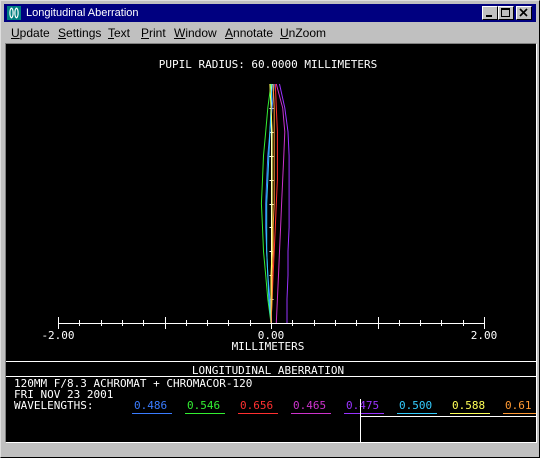  I want to click on menu-annotate: Annotate, so click(249, 33).